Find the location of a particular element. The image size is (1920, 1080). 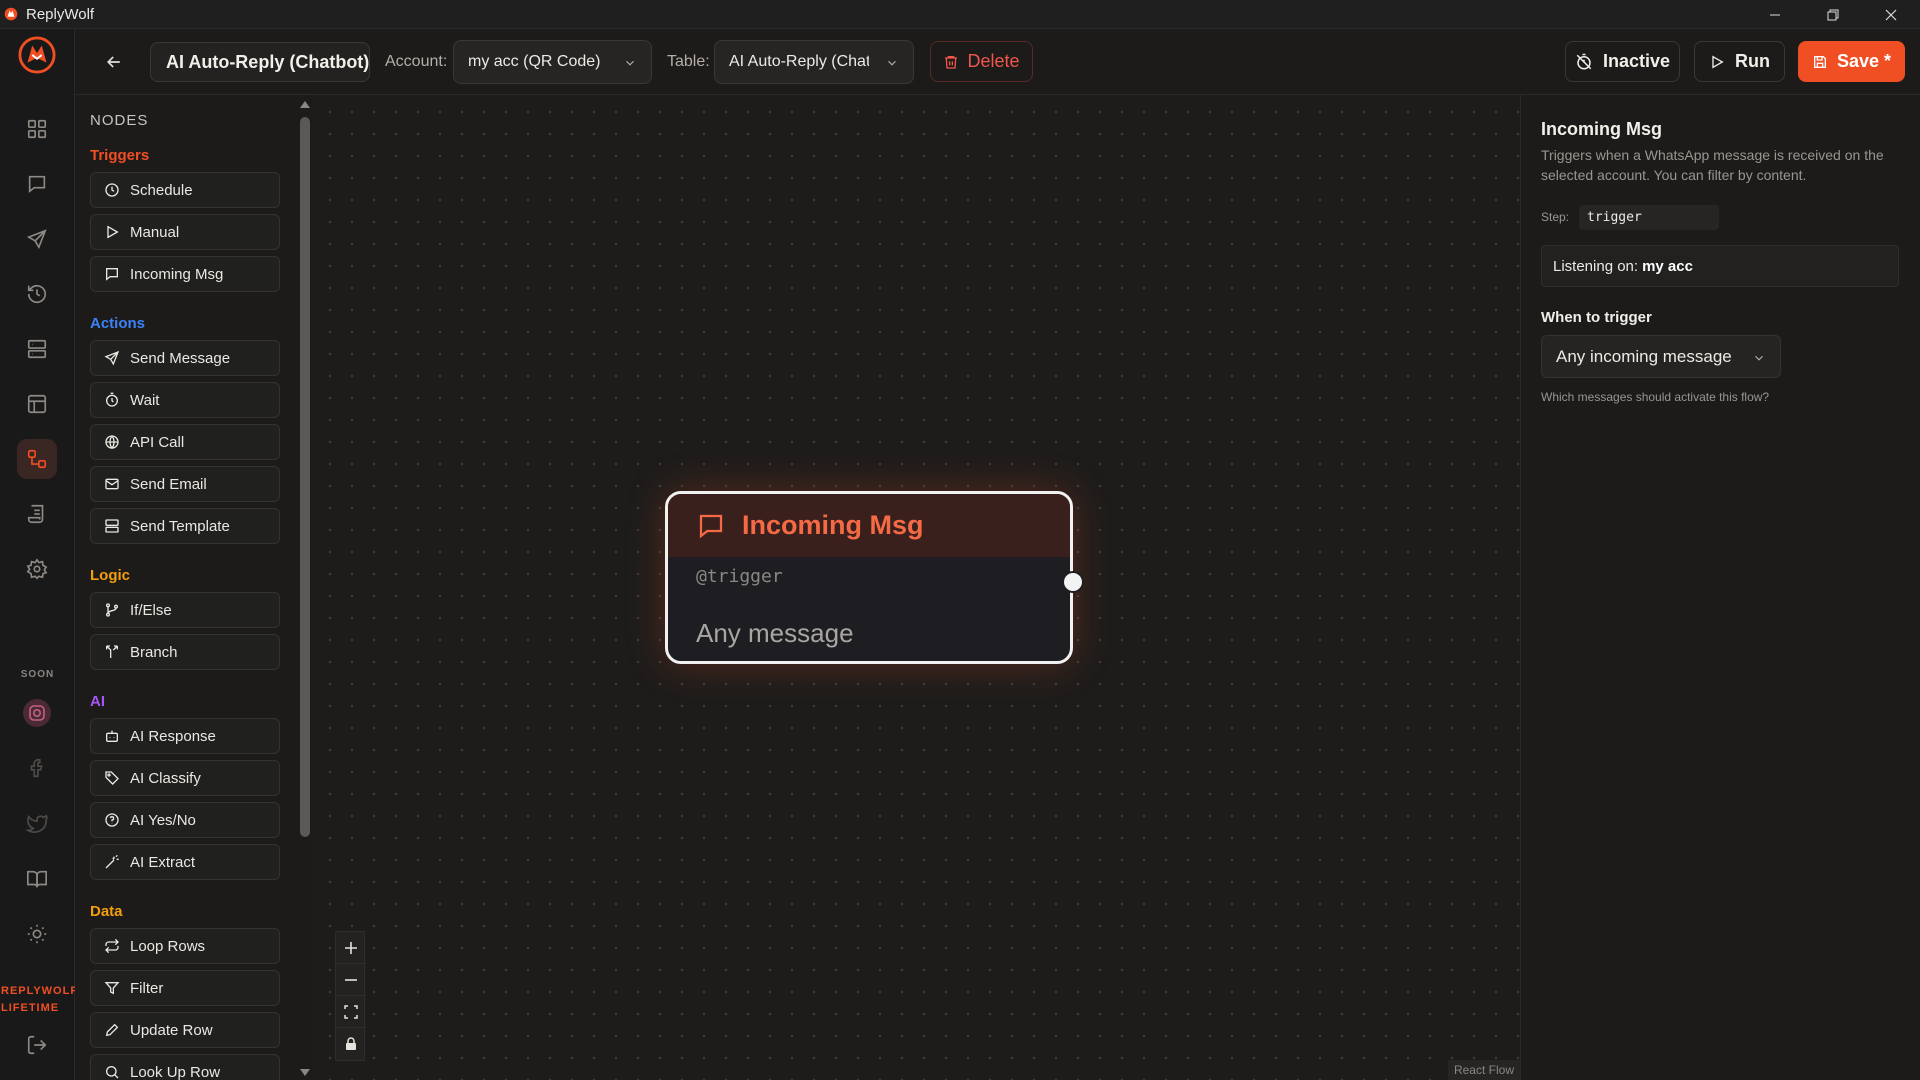

nav-logs is located at coordinates (37, 514).